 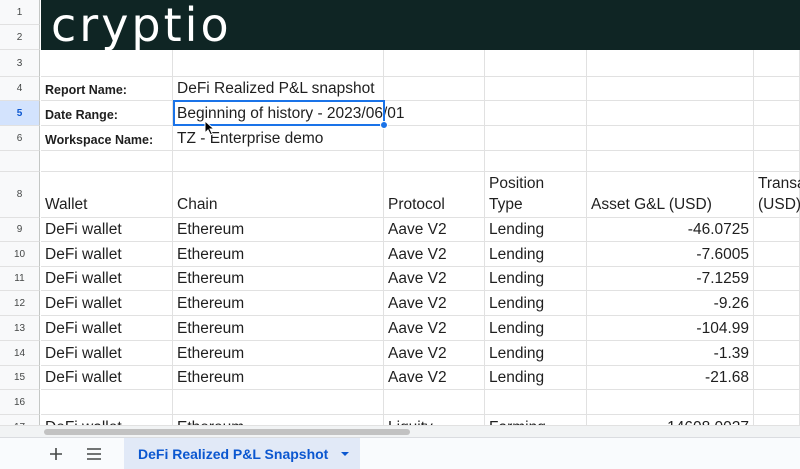 I want to click on caret-down-icon, so click(x=345, y=454).